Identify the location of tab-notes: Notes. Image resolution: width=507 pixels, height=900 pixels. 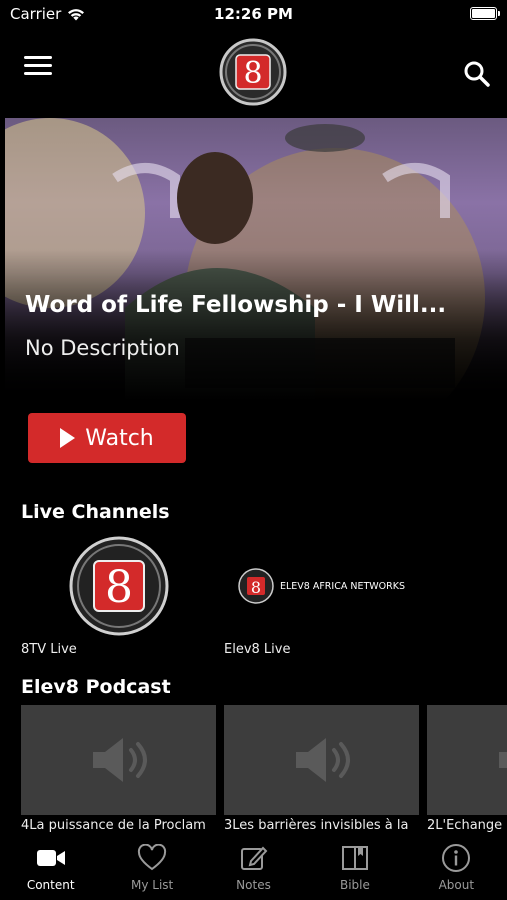
(253, 868).